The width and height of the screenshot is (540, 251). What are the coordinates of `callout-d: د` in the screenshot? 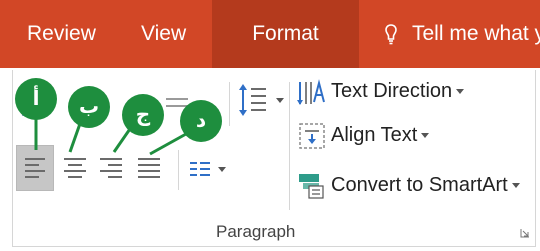 It's located at (201, 121).